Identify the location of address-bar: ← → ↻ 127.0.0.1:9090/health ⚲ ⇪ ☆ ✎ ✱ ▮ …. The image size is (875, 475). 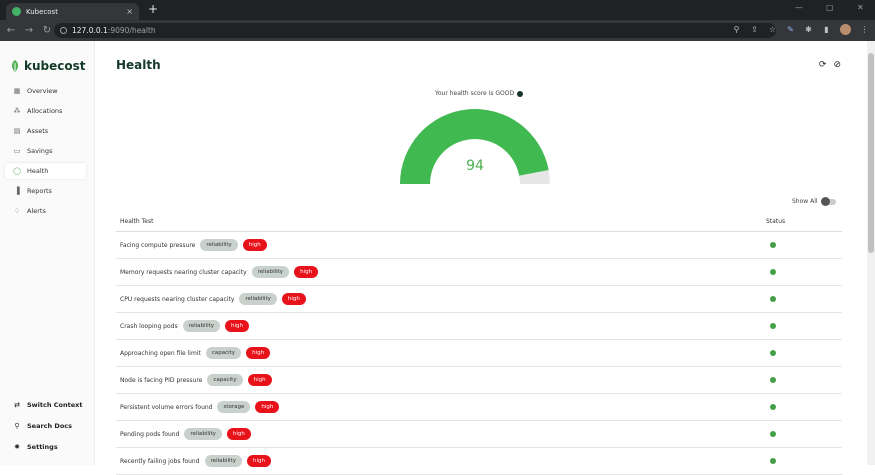
(437, 30).